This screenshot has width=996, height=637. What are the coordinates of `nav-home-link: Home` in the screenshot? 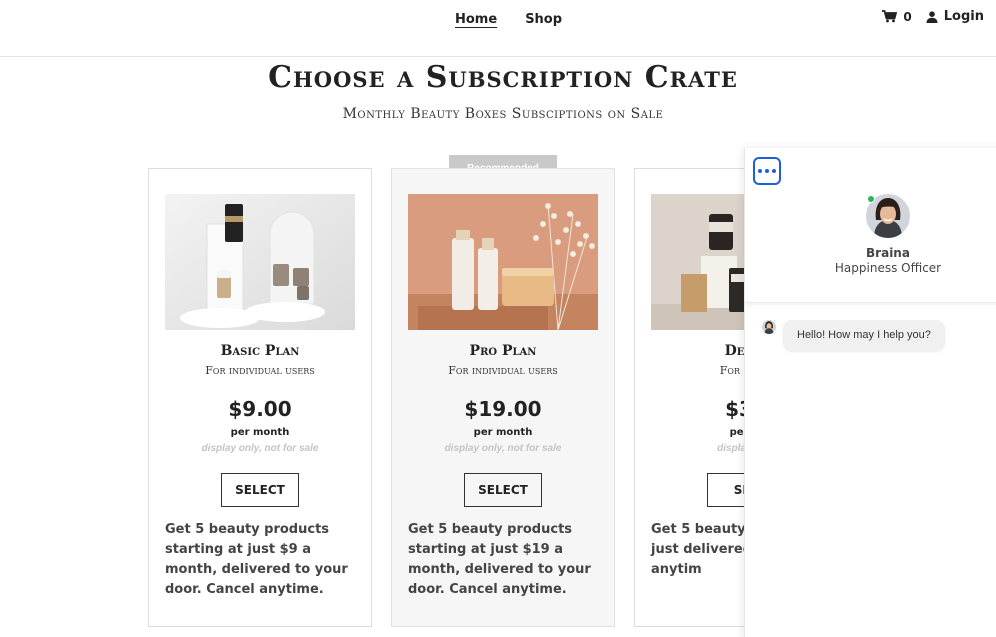 It's located at (476, 19).